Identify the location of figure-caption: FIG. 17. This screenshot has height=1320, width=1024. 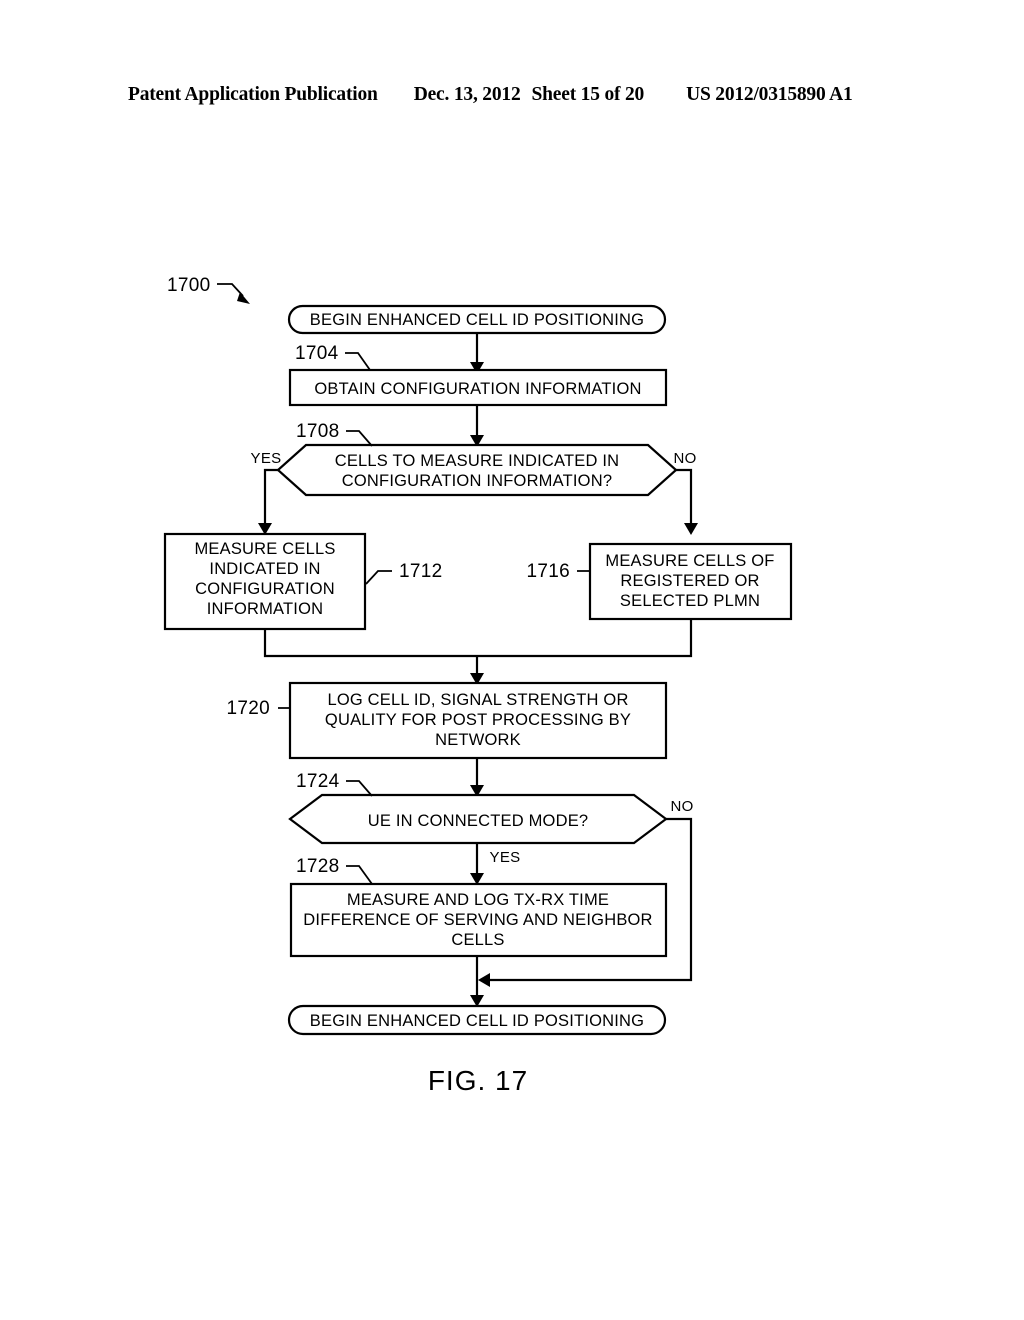
(478, 1080).